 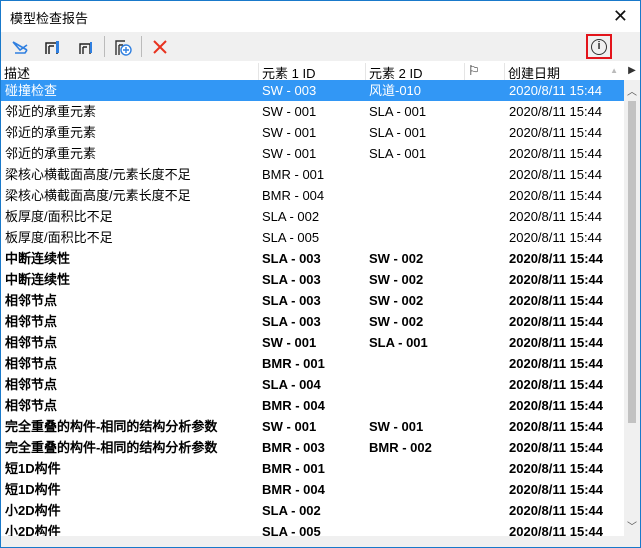 I want to click on close-icon: ✕, so click(x=620, y=16).